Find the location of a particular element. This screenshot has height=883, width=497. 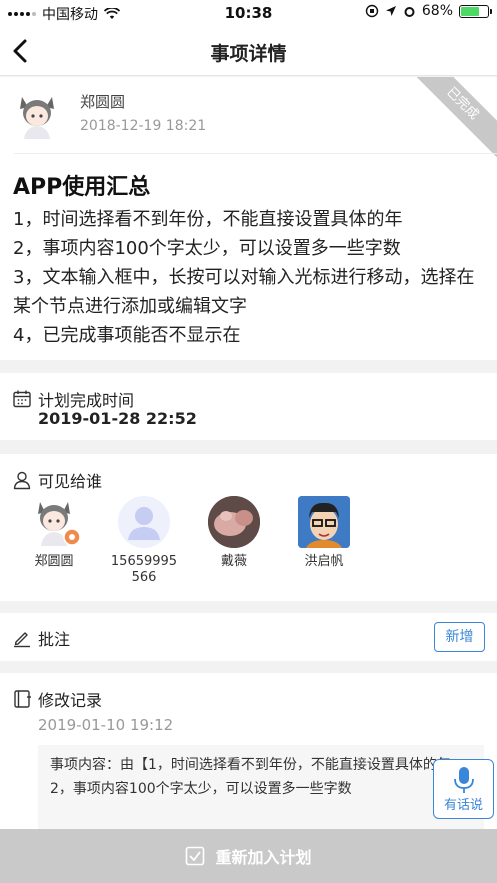

author-name: 郑圆圆 is located at coordinates (103, 102).